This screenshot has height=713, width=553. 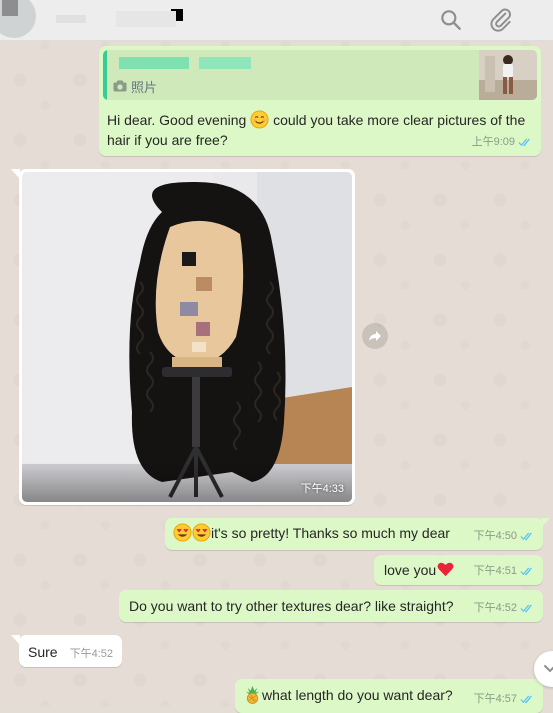 I want to click on message-text: Sure, so click(x=43, y=652).